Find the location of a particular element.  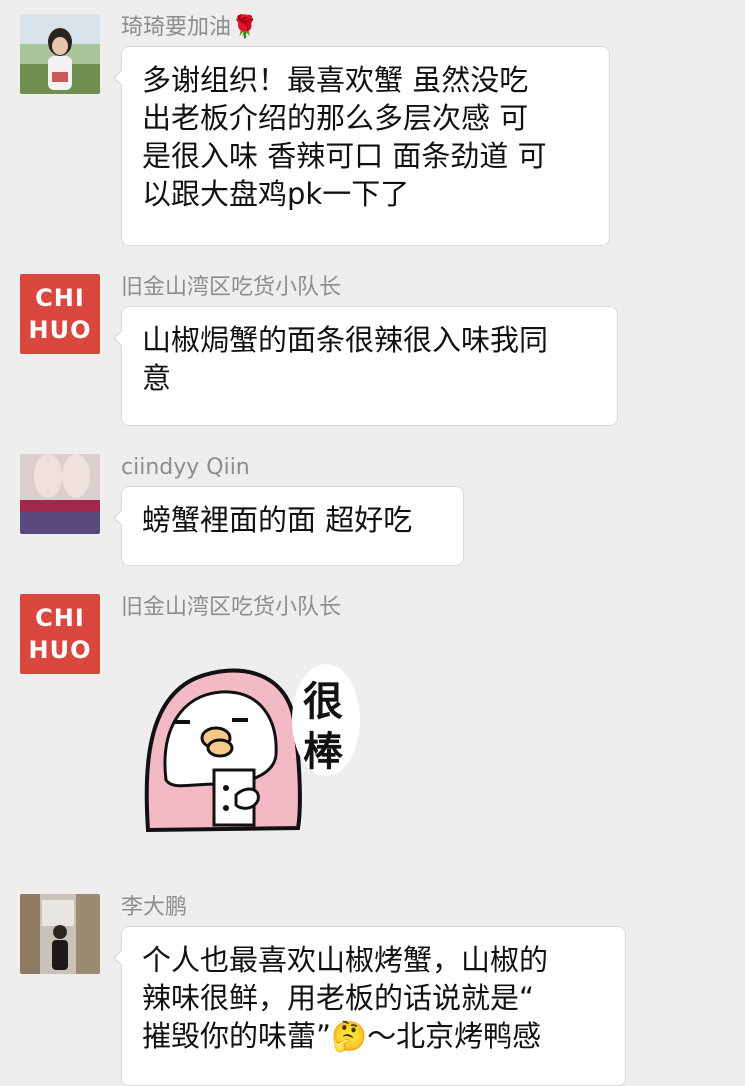

message-line: 是很入味 香辣可口 面条劲道 可 is located at coordinates (344, 156).